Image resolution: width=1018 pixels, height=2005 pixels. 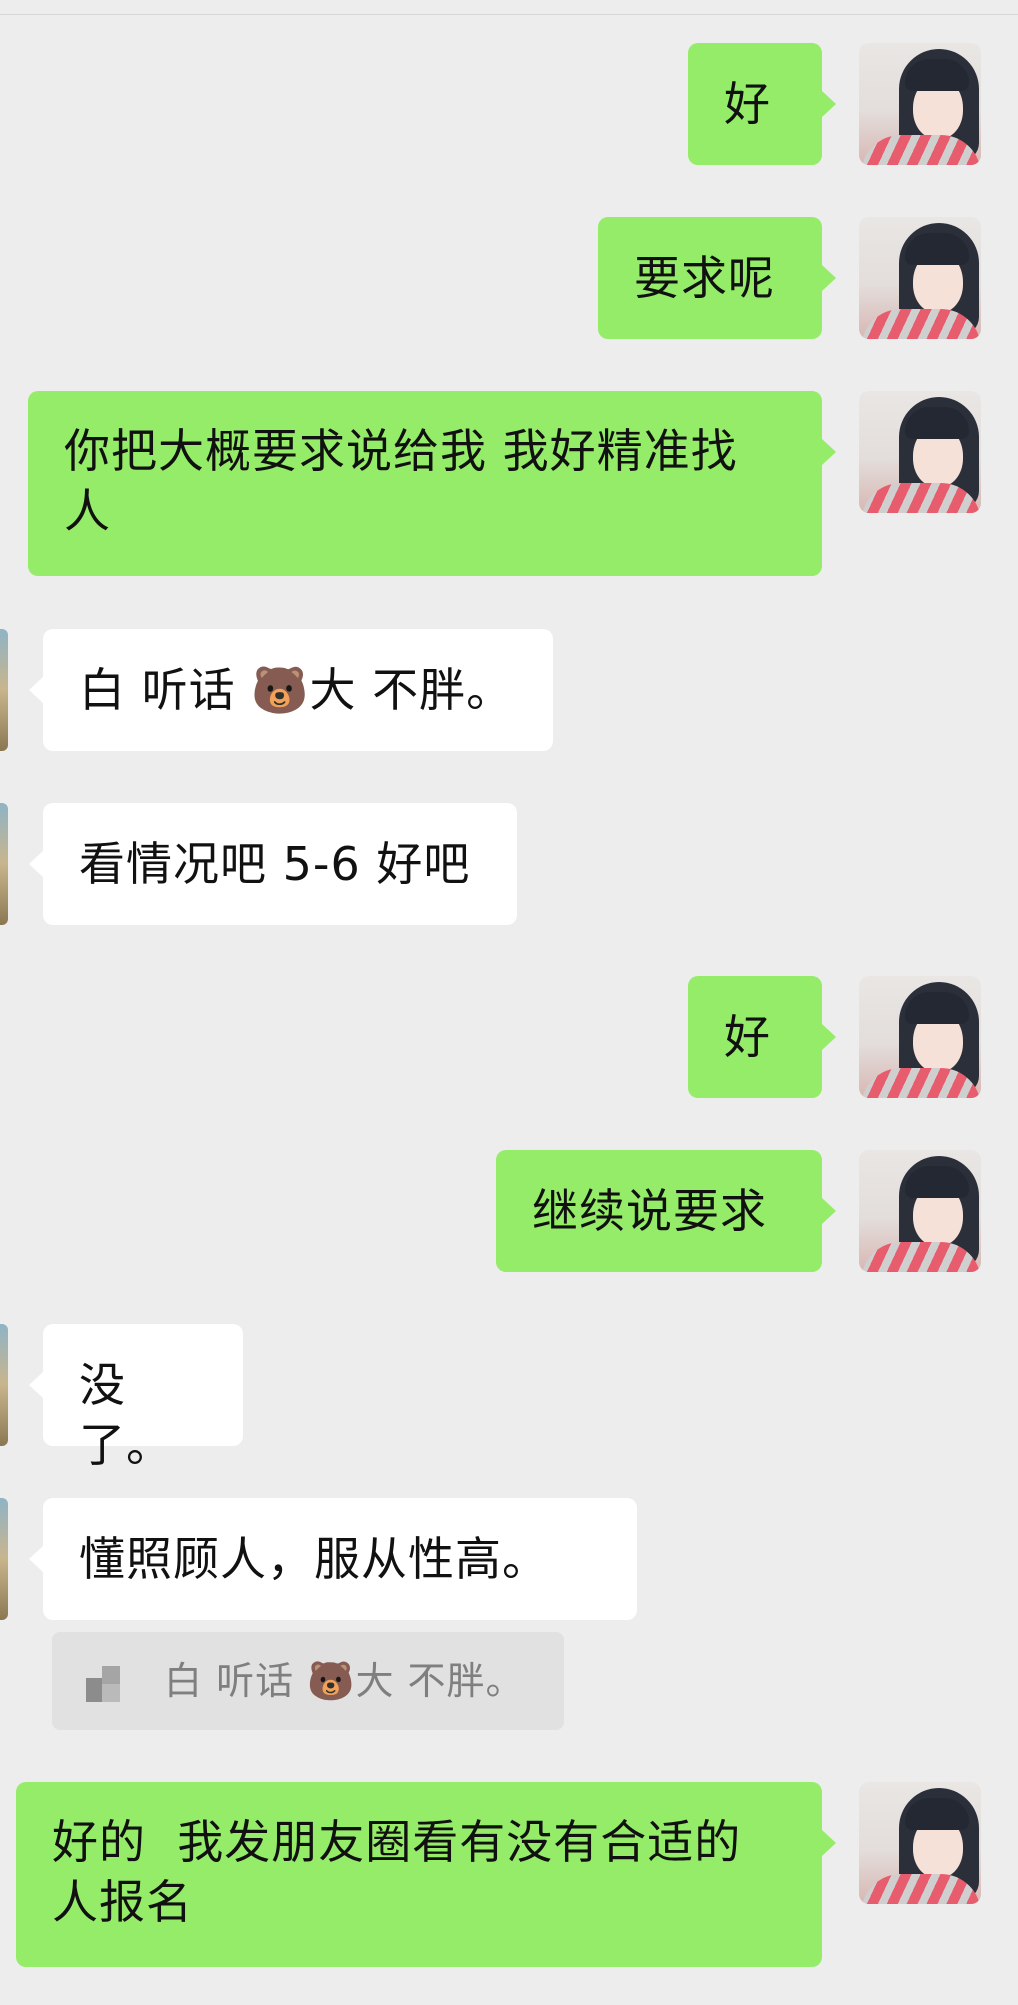 I want to click on message-bubble-outgoing: 继续说要求, so click(x=659, y=1211).